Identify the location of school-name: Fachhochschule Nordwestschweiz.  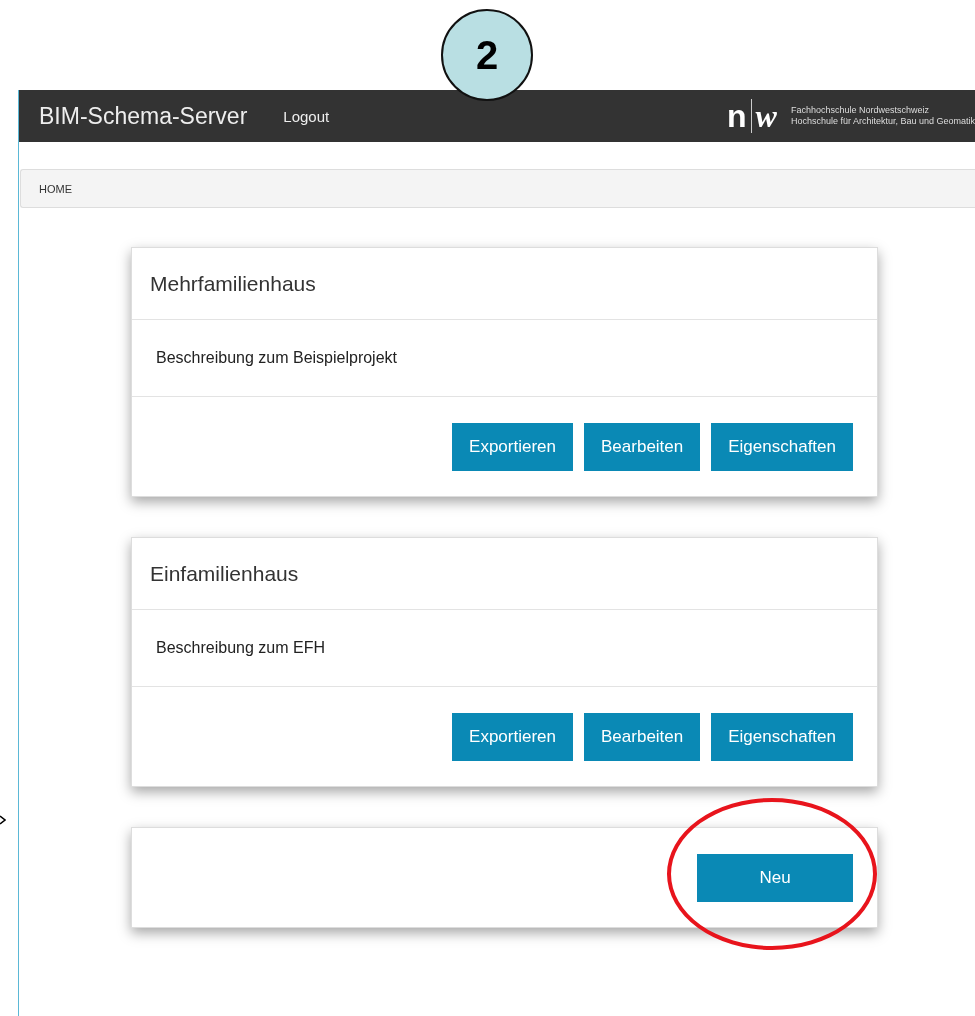
(860, 110).